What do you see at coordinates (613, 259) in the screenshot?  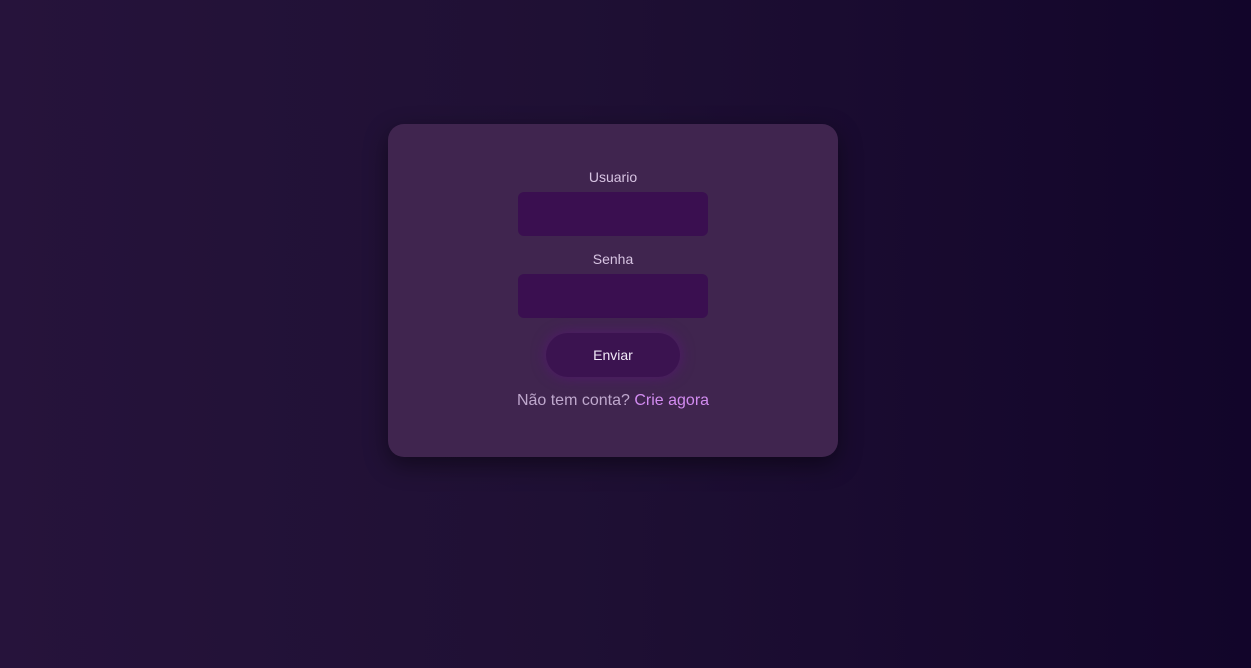 I see `password-label: Senha` at bounding box center [613, 259].